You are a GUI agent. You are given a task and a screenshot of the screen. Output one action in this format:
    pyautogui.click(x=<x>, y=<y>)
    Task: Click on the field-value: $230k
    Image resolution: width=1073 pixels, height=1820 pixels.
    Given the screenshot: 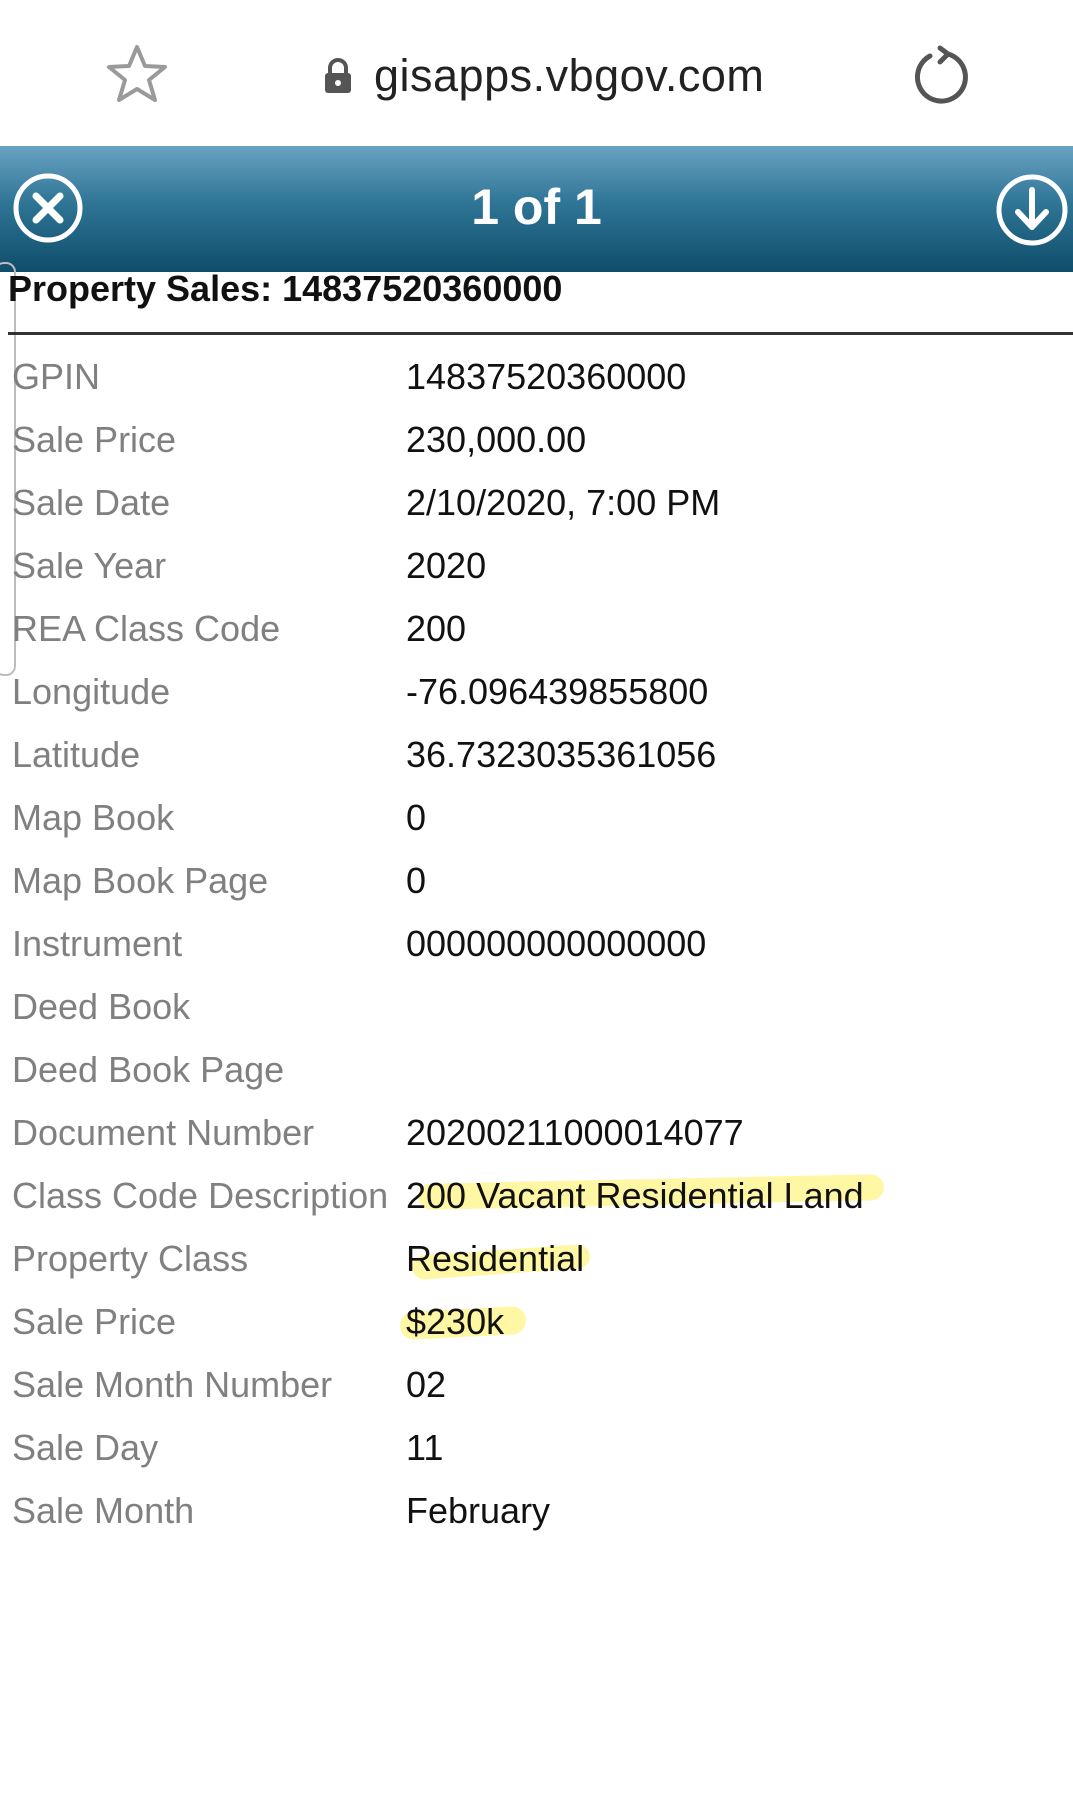 What is the action you would take?
    pyautogui.click(x=455, y=1321)
    